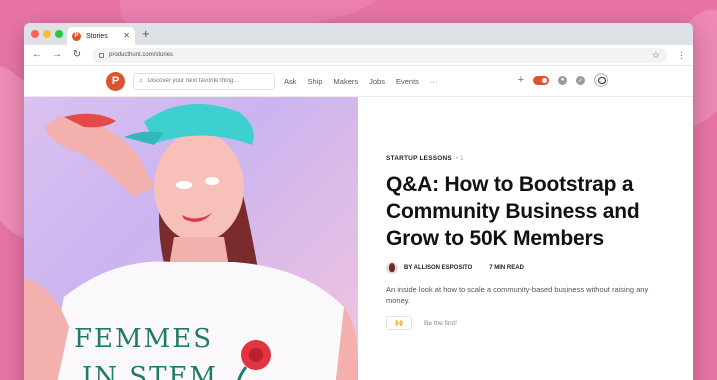  I want to click on lock-icon, so click(101, 55).